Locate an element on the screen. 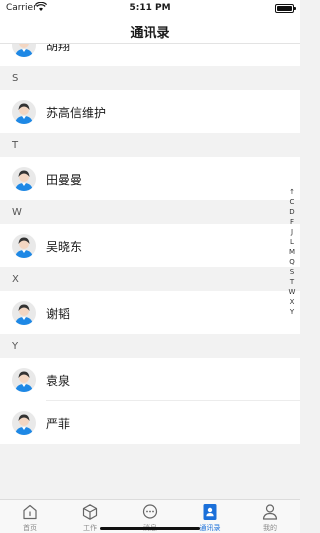  home-icon is located at coordinates (30, 512).